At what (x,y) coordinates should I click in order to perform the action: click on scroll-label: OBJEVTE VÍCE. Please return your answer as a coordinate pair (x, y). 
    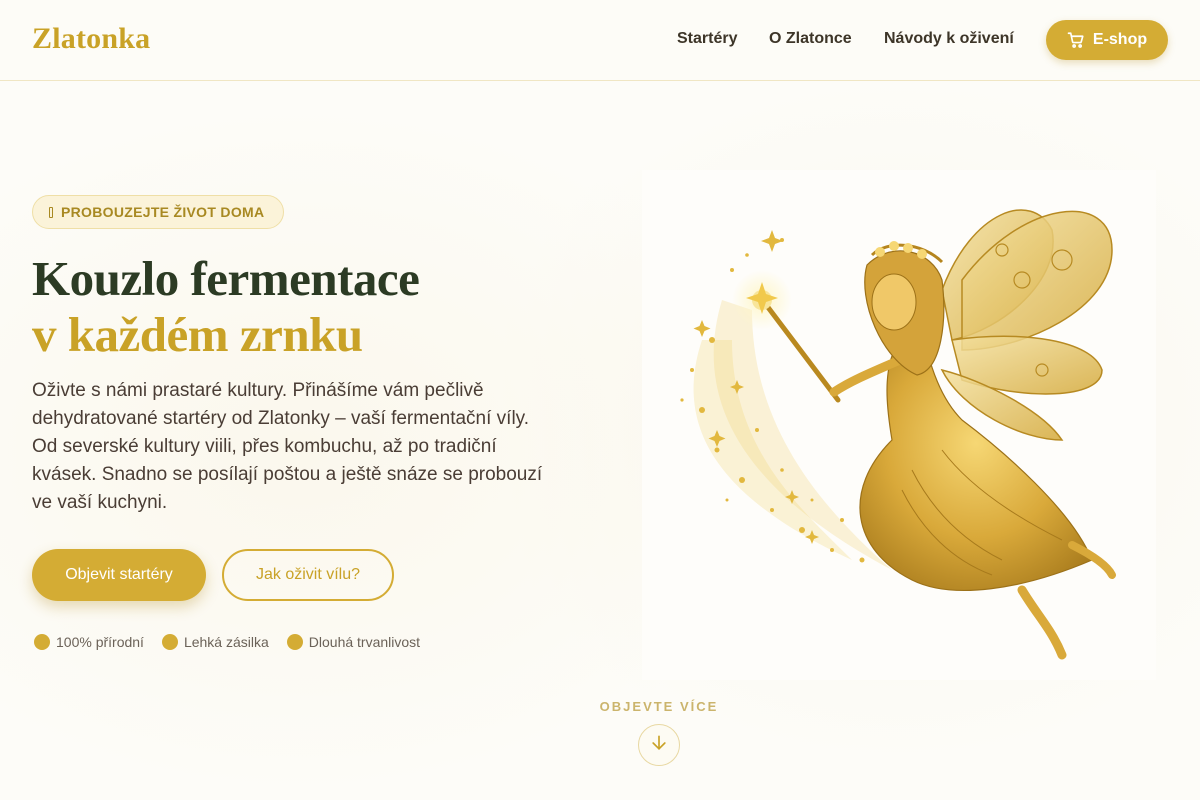
    Looking at the image, I should click on (659, 706).